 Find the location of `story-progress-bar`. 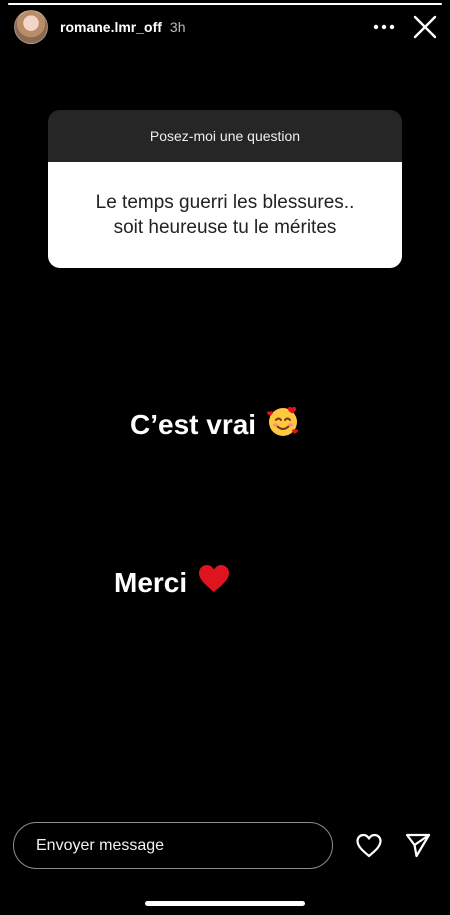

story-progress-bar is located at coordinates (225, 4).